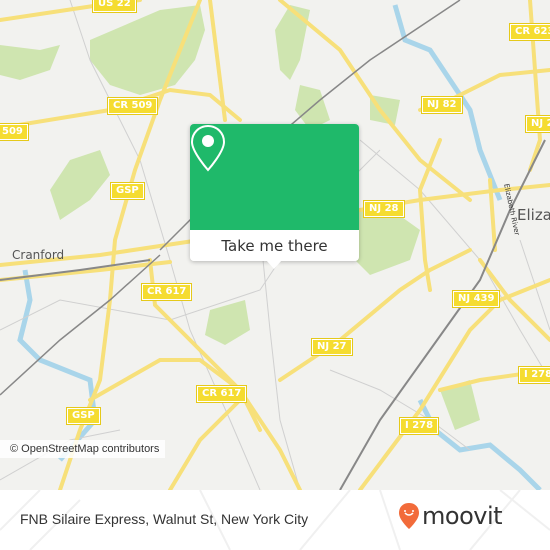 This screenshot has height=550, width=550. What do you see at coordinates (38, 255) in the screenshot?
I see `place-label-cranford: Cranford` at bounding box center [38, 255].